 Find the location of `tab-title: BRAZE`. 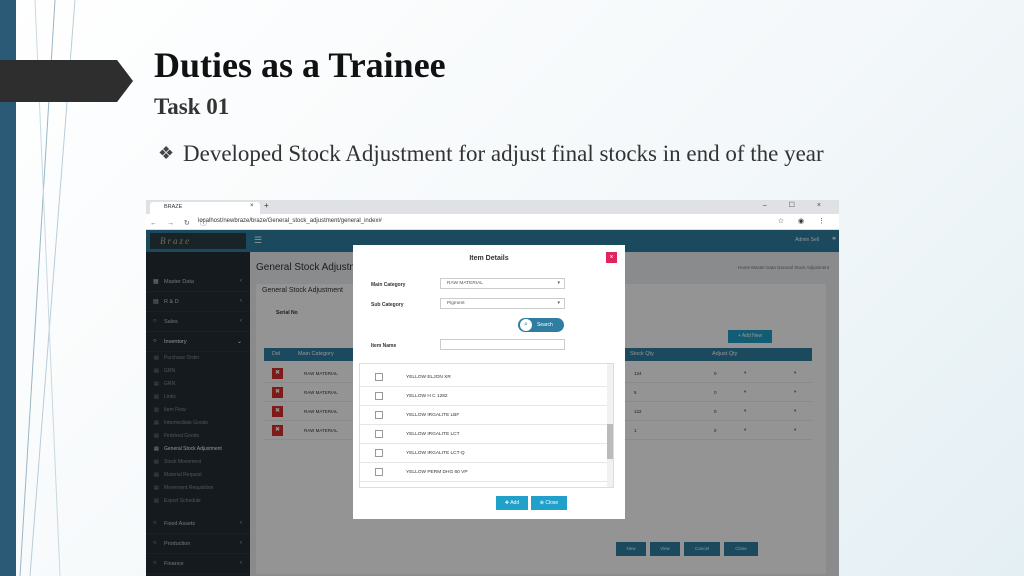

tab-title: BRAZE is located at coordinates (173, 207).